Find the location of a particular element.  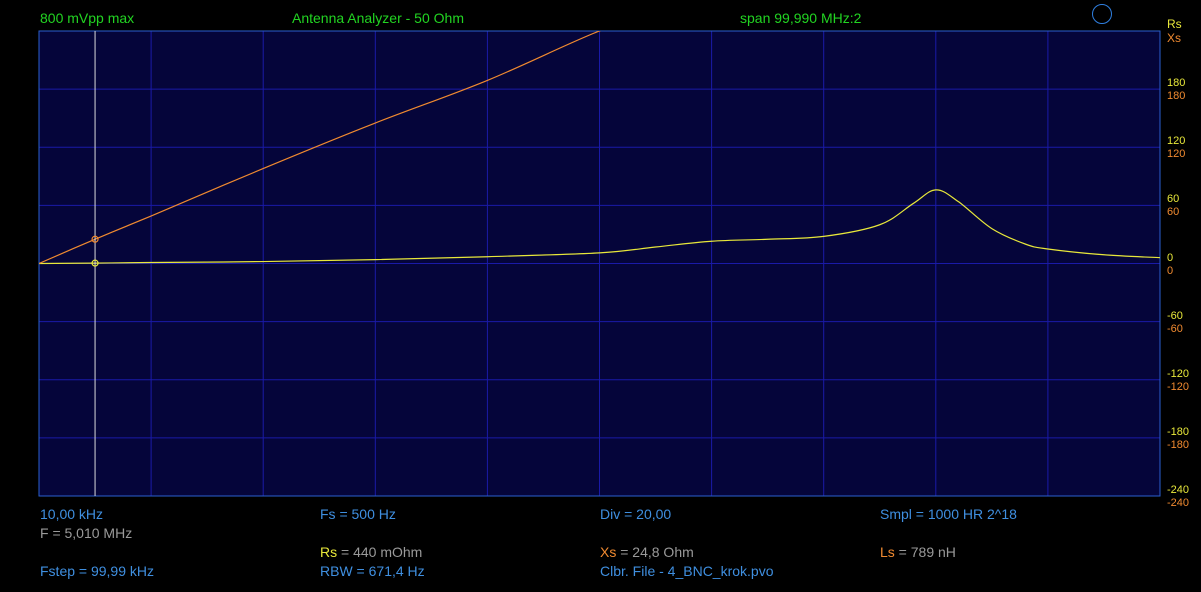

start-frequency: 10,00 kHz is located at coordinates (72, 514).